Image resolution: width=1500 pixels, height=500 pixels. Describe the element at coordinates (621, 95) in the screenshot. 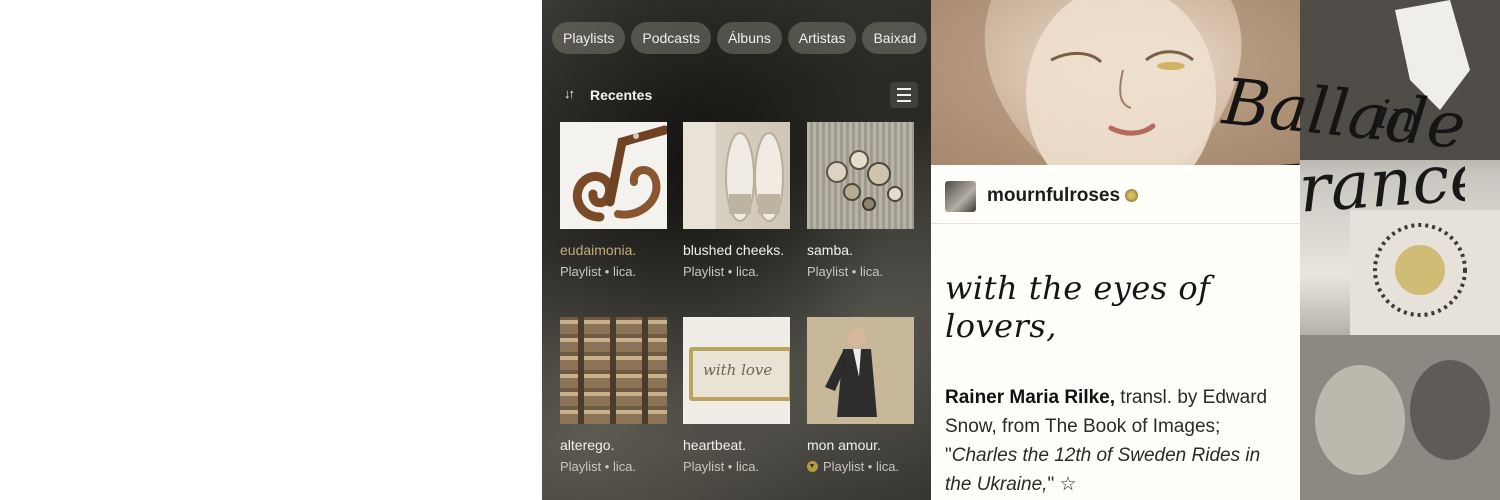

I see `sort-button: Recentes` at that location.